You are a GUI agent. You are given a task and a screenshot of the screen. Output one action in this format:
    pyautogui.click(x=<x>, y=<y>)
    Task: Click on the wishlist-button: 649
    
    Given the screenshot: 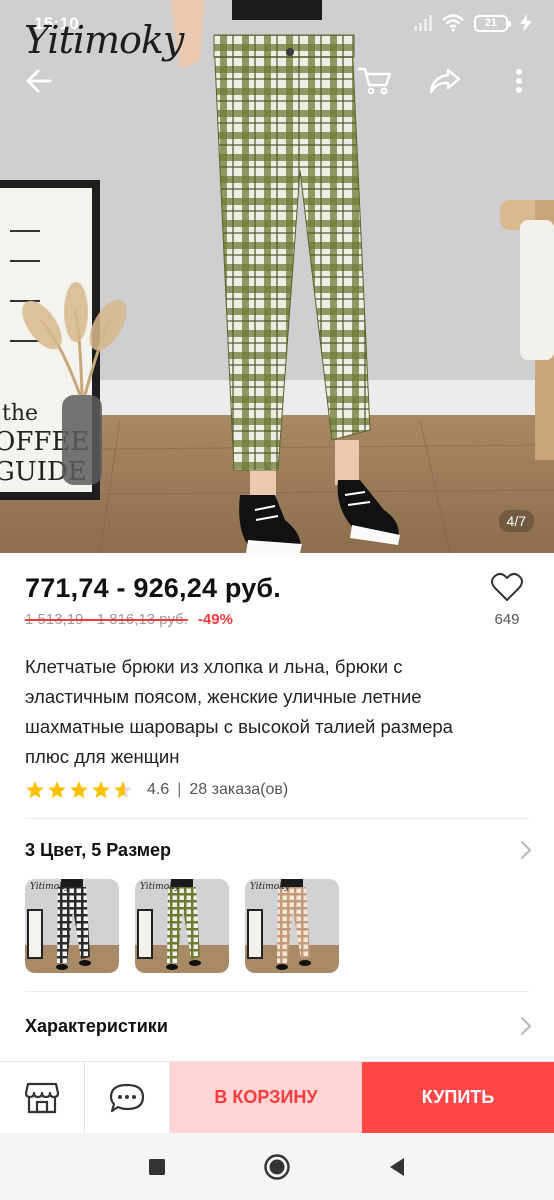 What is the action you would take?
    pyautogui.click(x=507, y=600)
    